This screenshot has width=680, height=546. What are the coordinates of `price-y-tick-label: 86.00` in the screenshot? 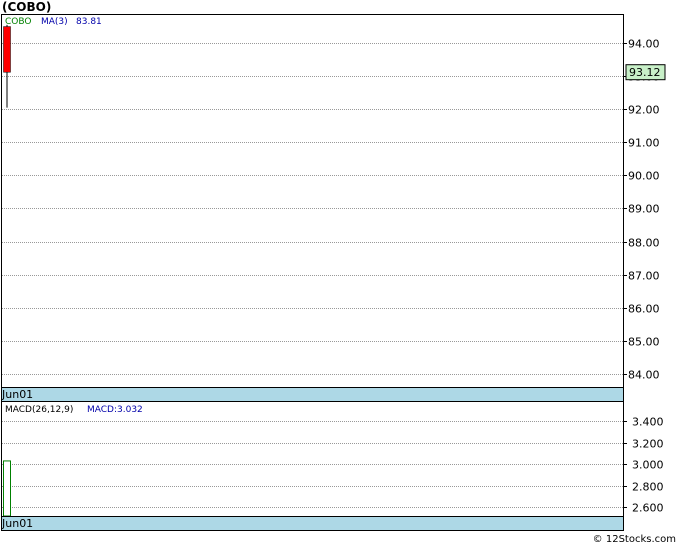 It's located at (644, 309).